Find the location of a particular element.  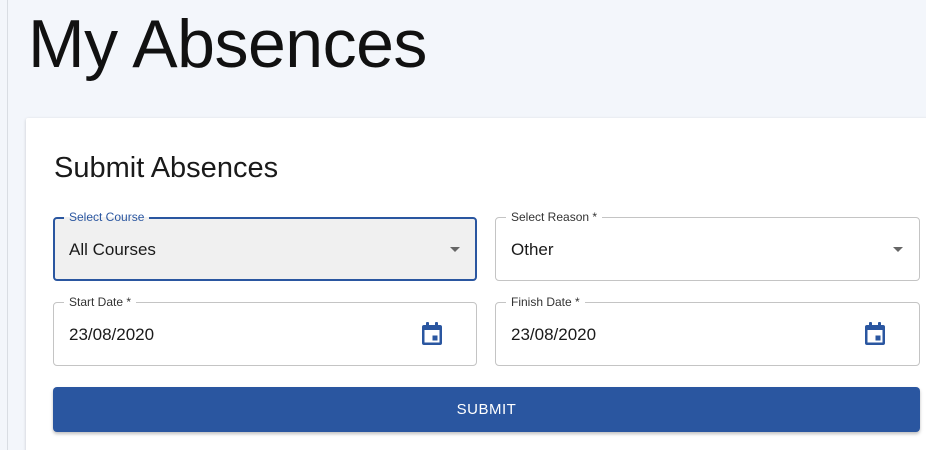

select-course-dropdown: Select Course All Courses is located at coordinates (265, 245).